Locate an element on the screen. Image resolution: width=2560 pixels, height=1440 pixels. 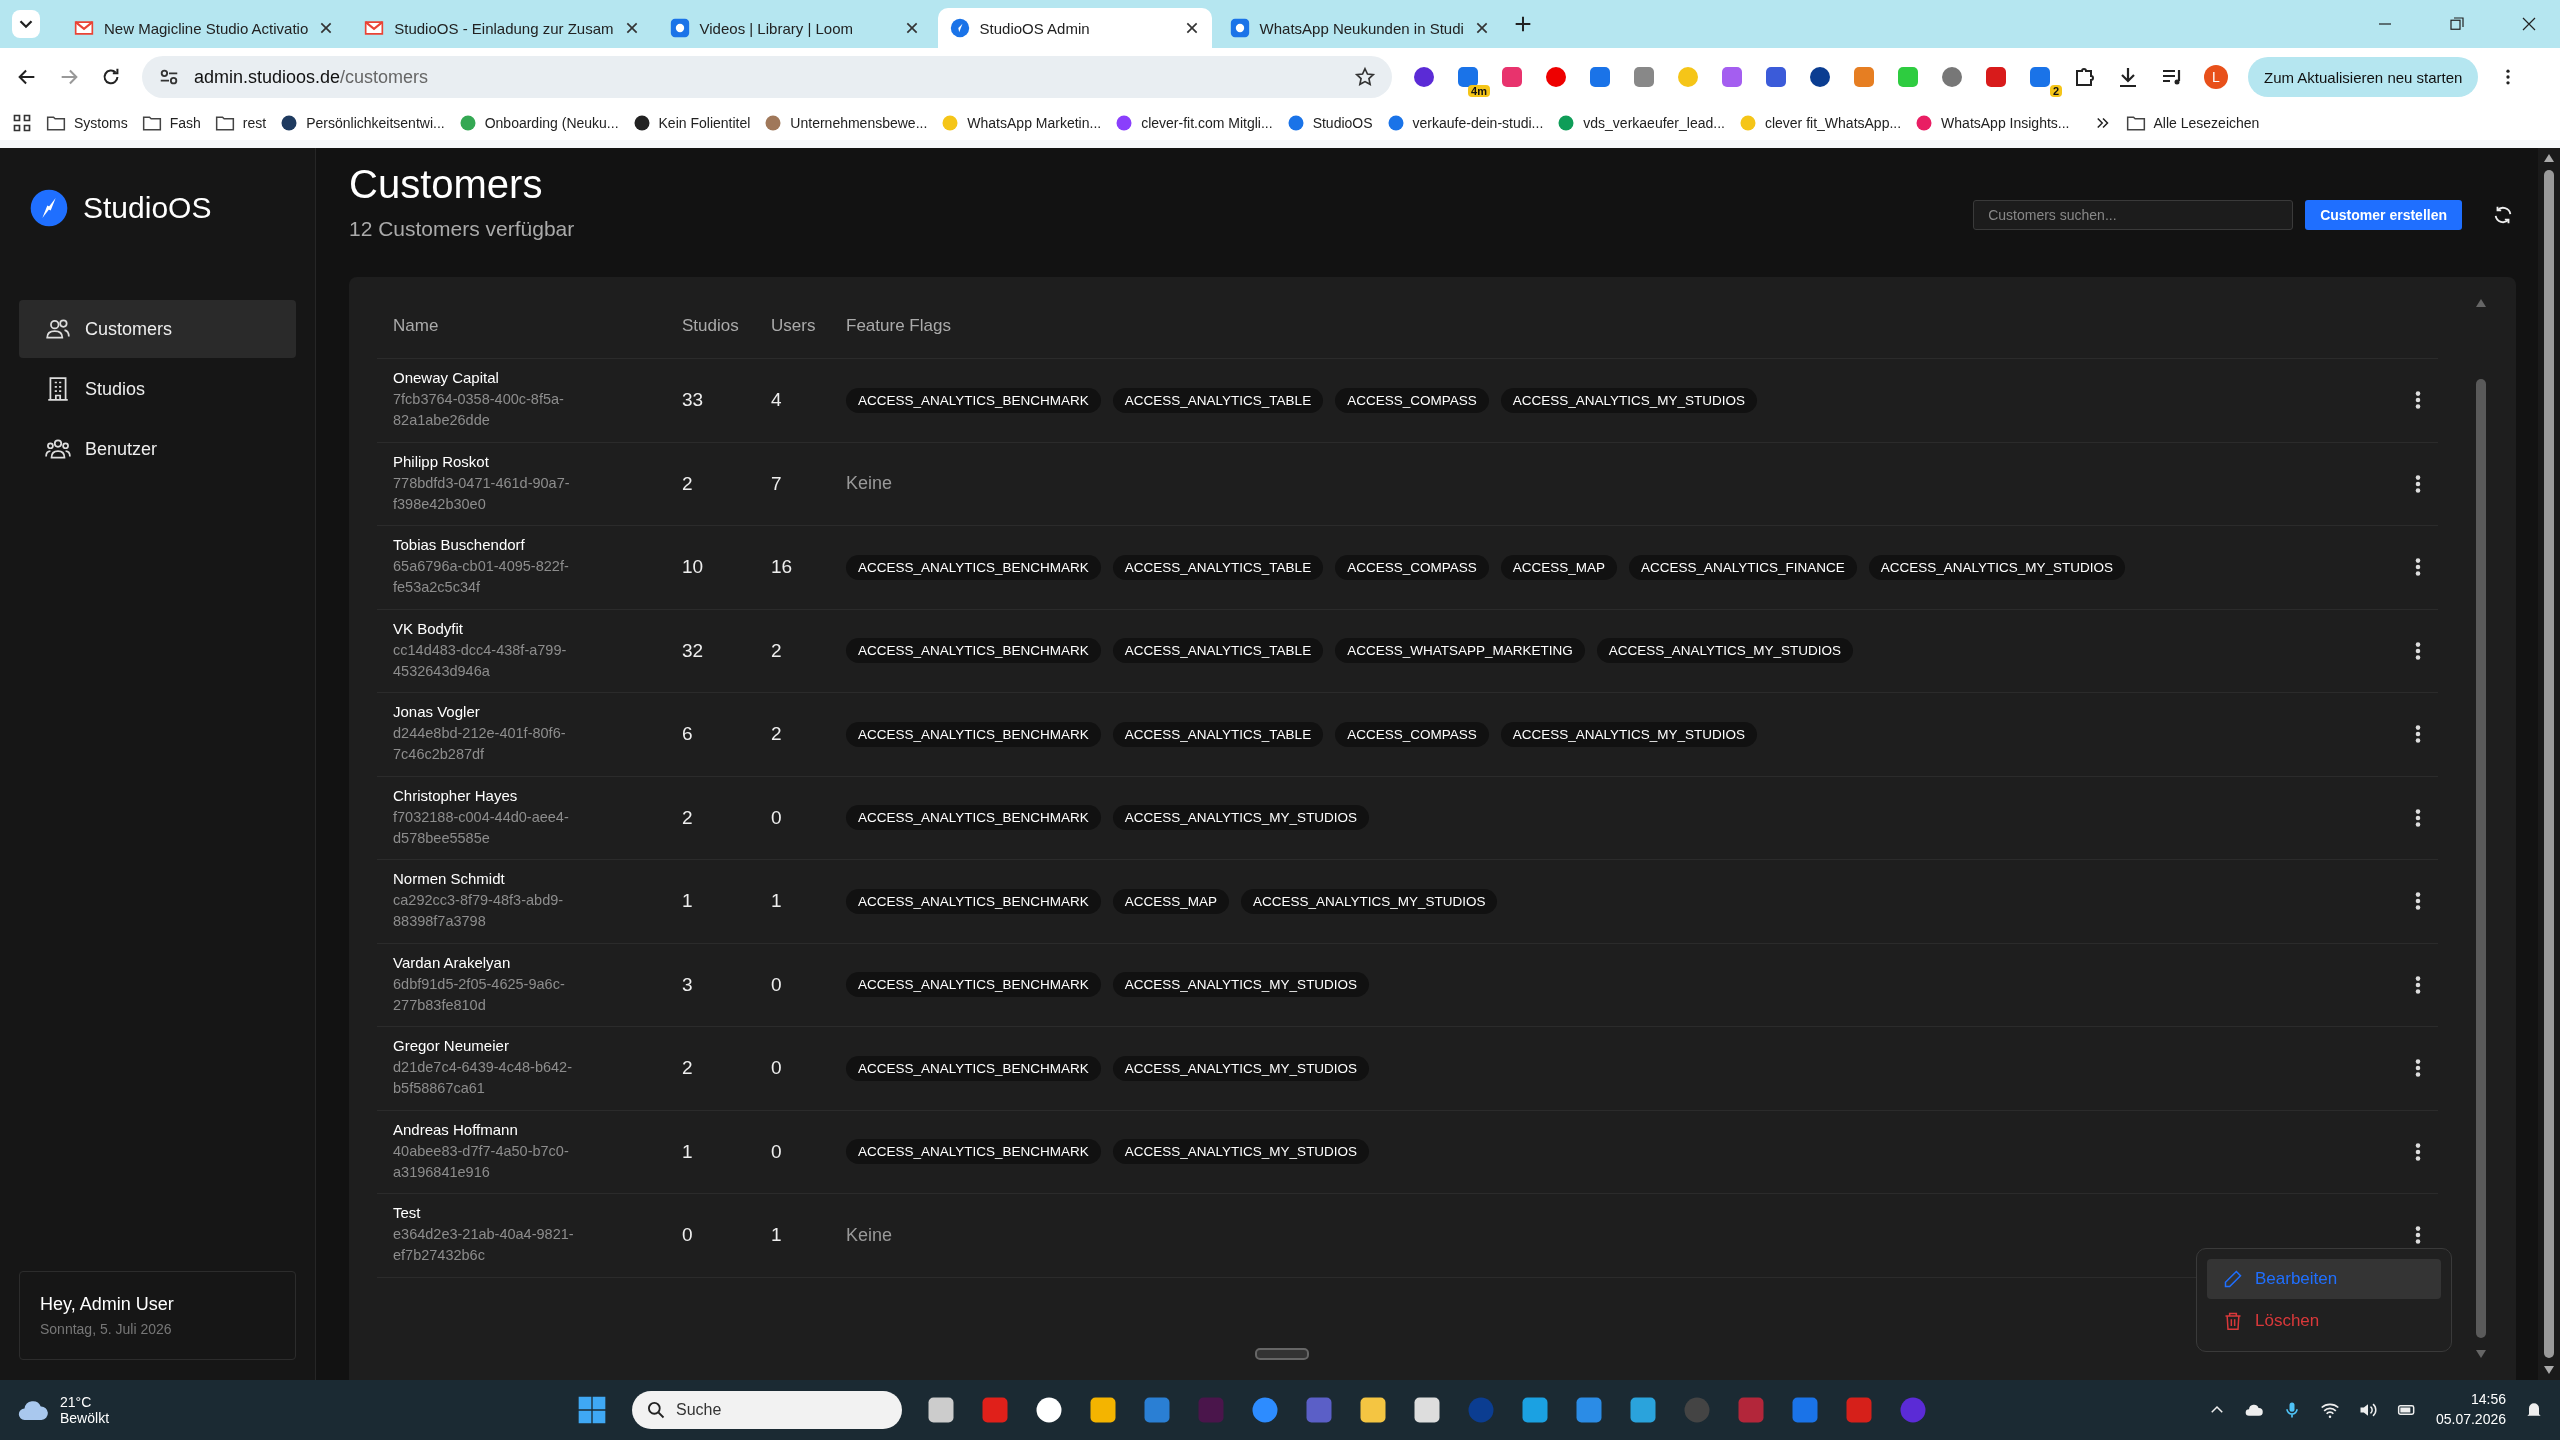
browser-tab: StudioOS - Einladung zur Zusam is located at coordinates (502, 28).